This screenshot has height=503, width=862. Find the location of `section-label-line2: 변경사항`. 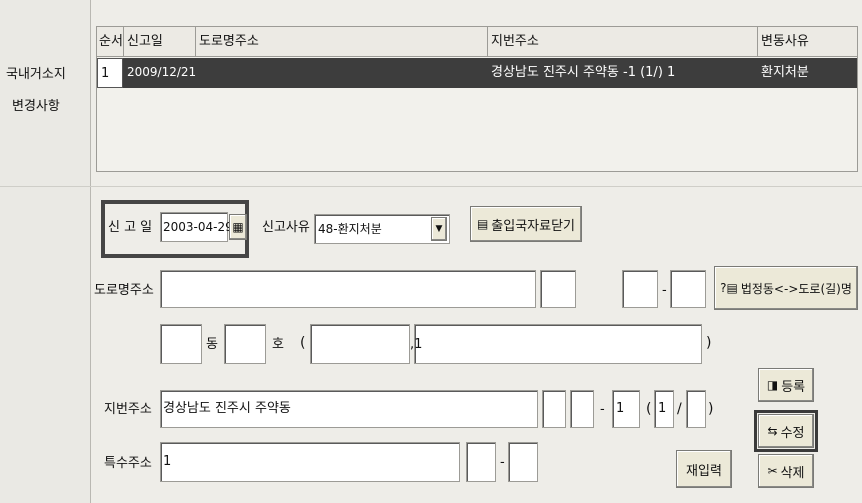

section-label-line2: 변경사항 is located at coordinates (36, 106).